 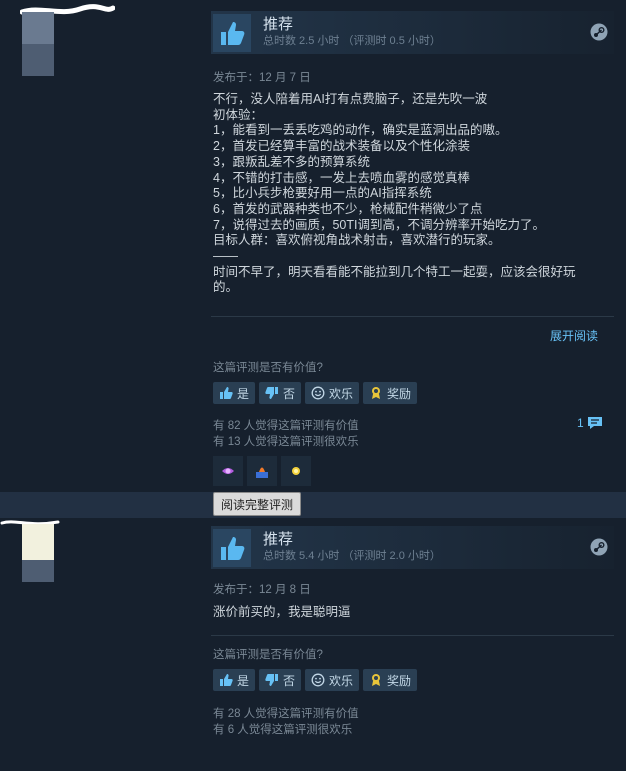 I want to click on helpful-count: 有 82 人觉得这篇评测有价值, so click(x=286, y=426).